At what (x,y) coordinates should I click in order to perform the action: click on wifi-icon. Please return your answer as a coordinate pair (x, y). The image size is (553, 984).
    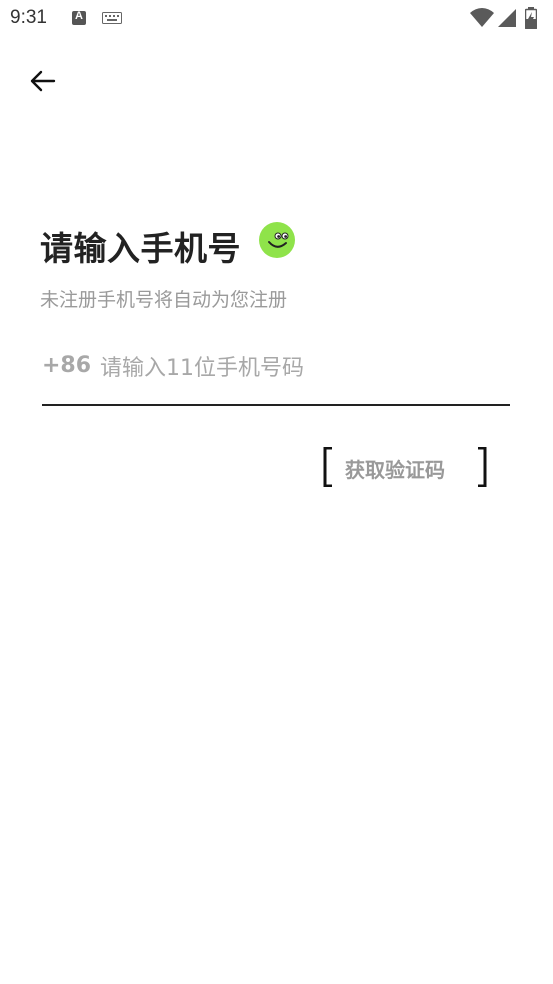
    Looking at the image, I should click on (482, 17).